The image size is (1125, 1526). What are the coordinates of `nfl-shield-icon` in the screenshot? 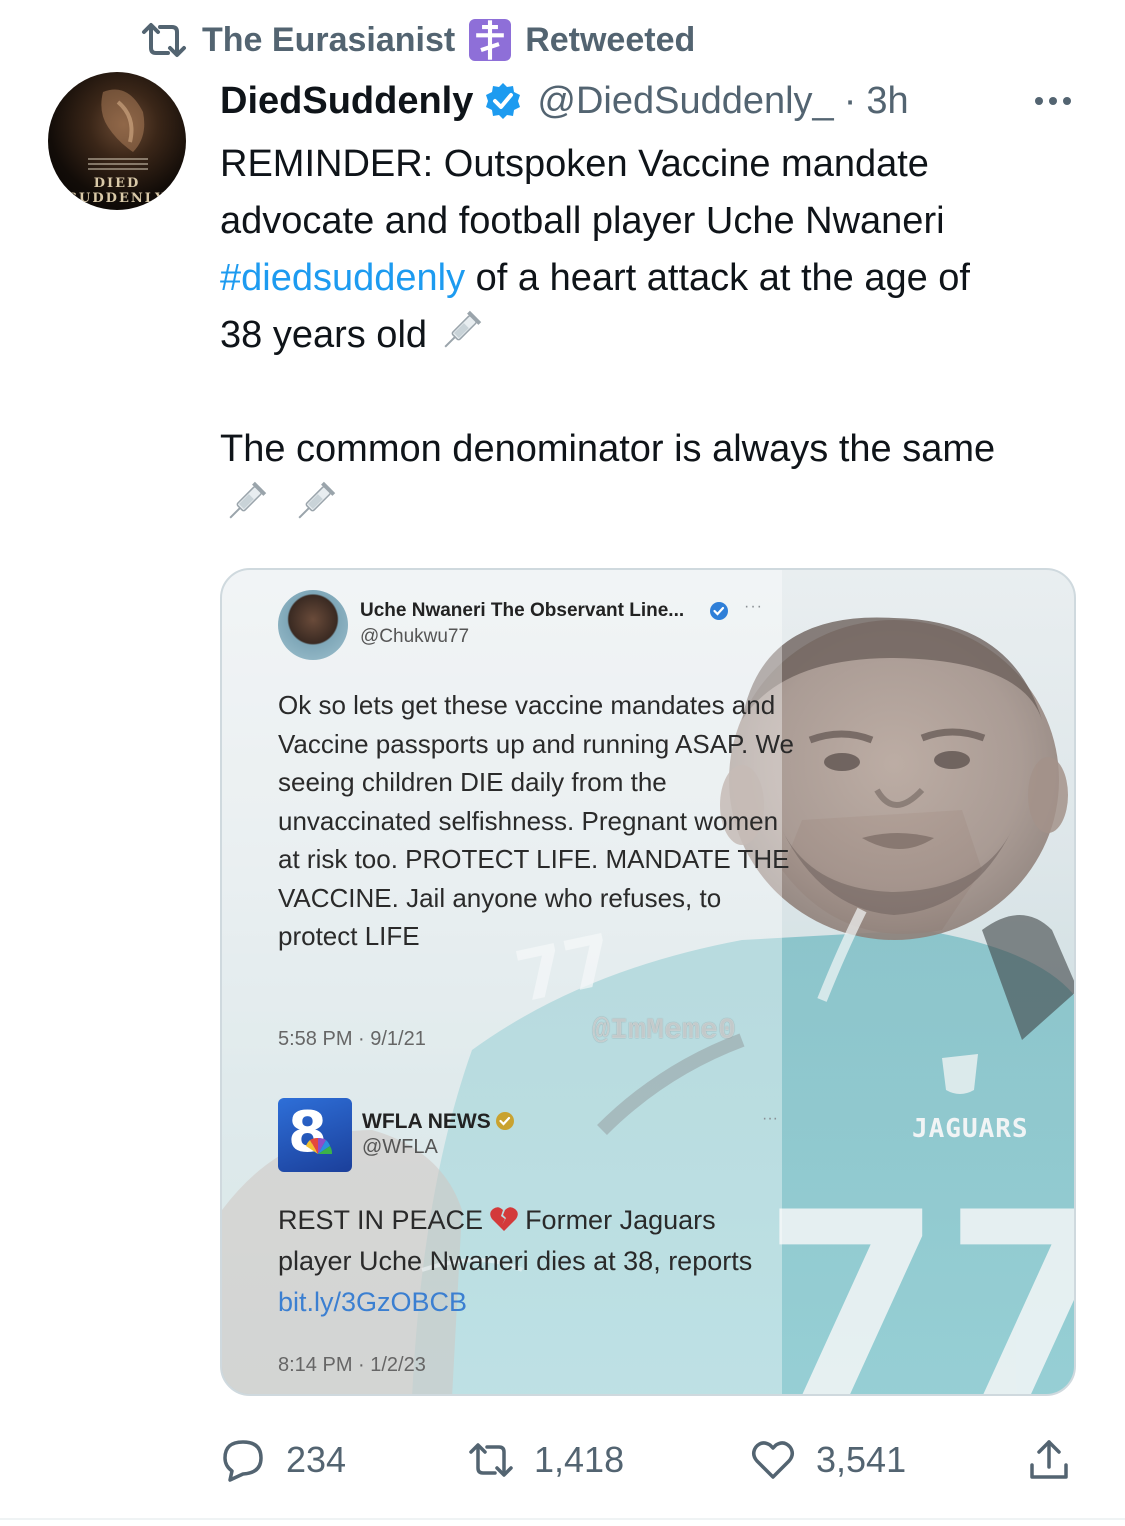 It's located at (960, 1074).